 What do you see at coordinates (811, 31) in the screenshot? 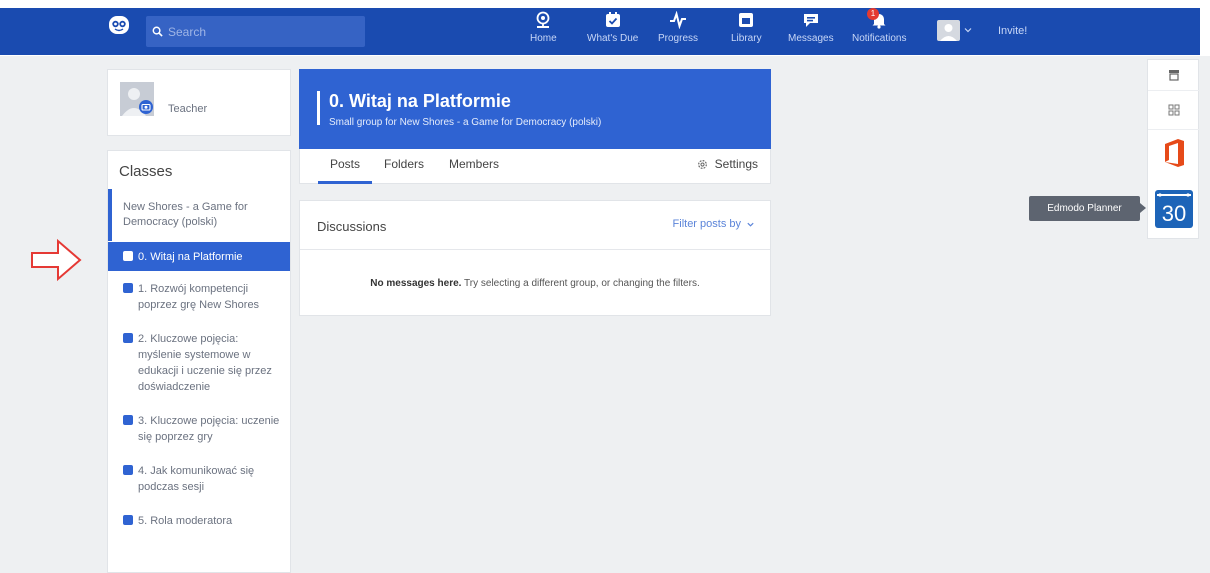
I see `nav-messages: Messages` at bounding box center [811, 31].